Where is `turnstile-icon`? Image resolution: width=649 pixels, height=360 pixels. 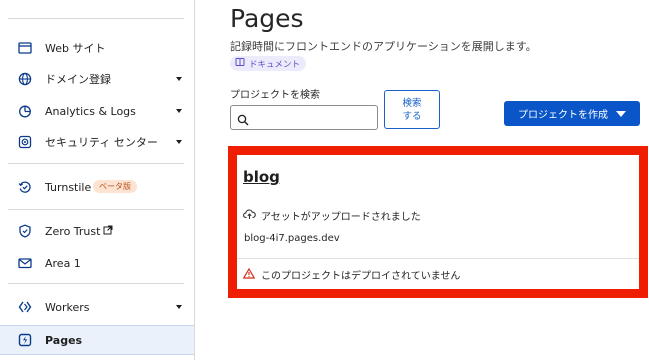 turnstile-icon is located at coordinates (25, 187).